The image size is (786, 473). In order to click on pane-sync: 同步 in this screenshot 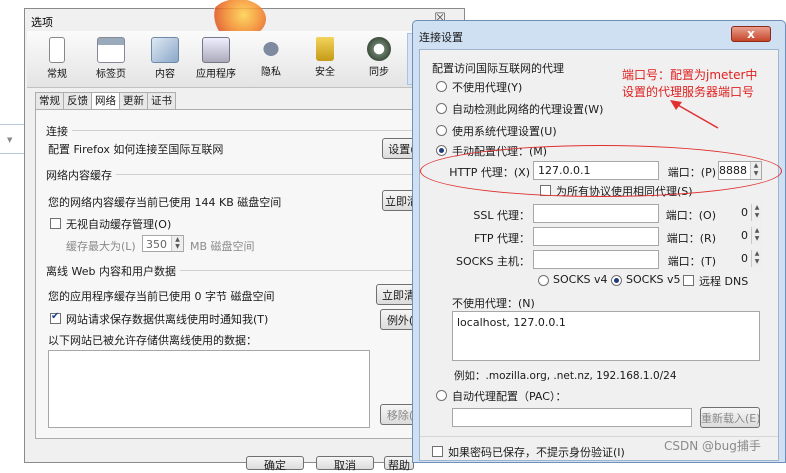, I will do `click(379, 59)`.